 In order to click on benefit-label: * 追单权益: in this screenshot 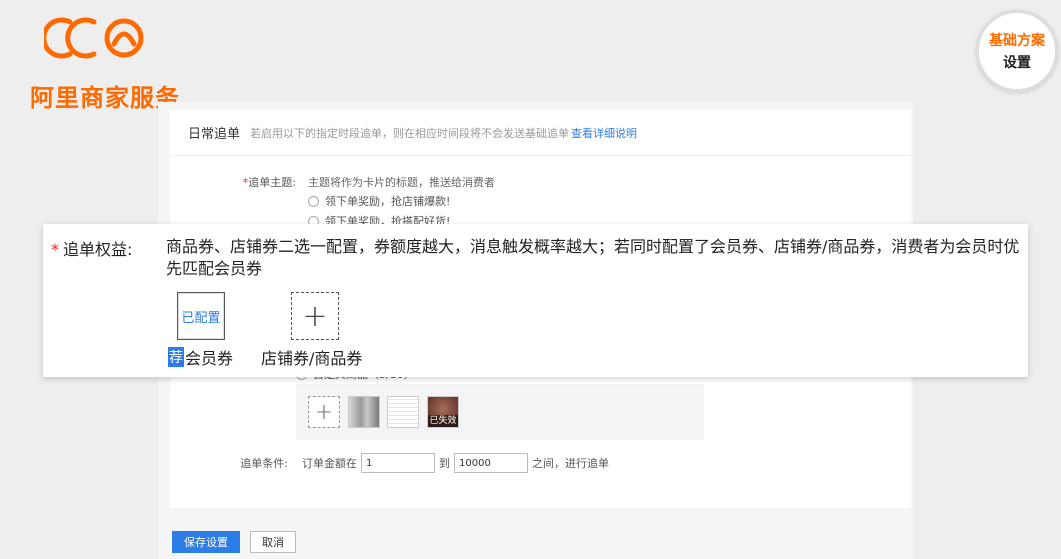, I will do `click(92, 249)`.